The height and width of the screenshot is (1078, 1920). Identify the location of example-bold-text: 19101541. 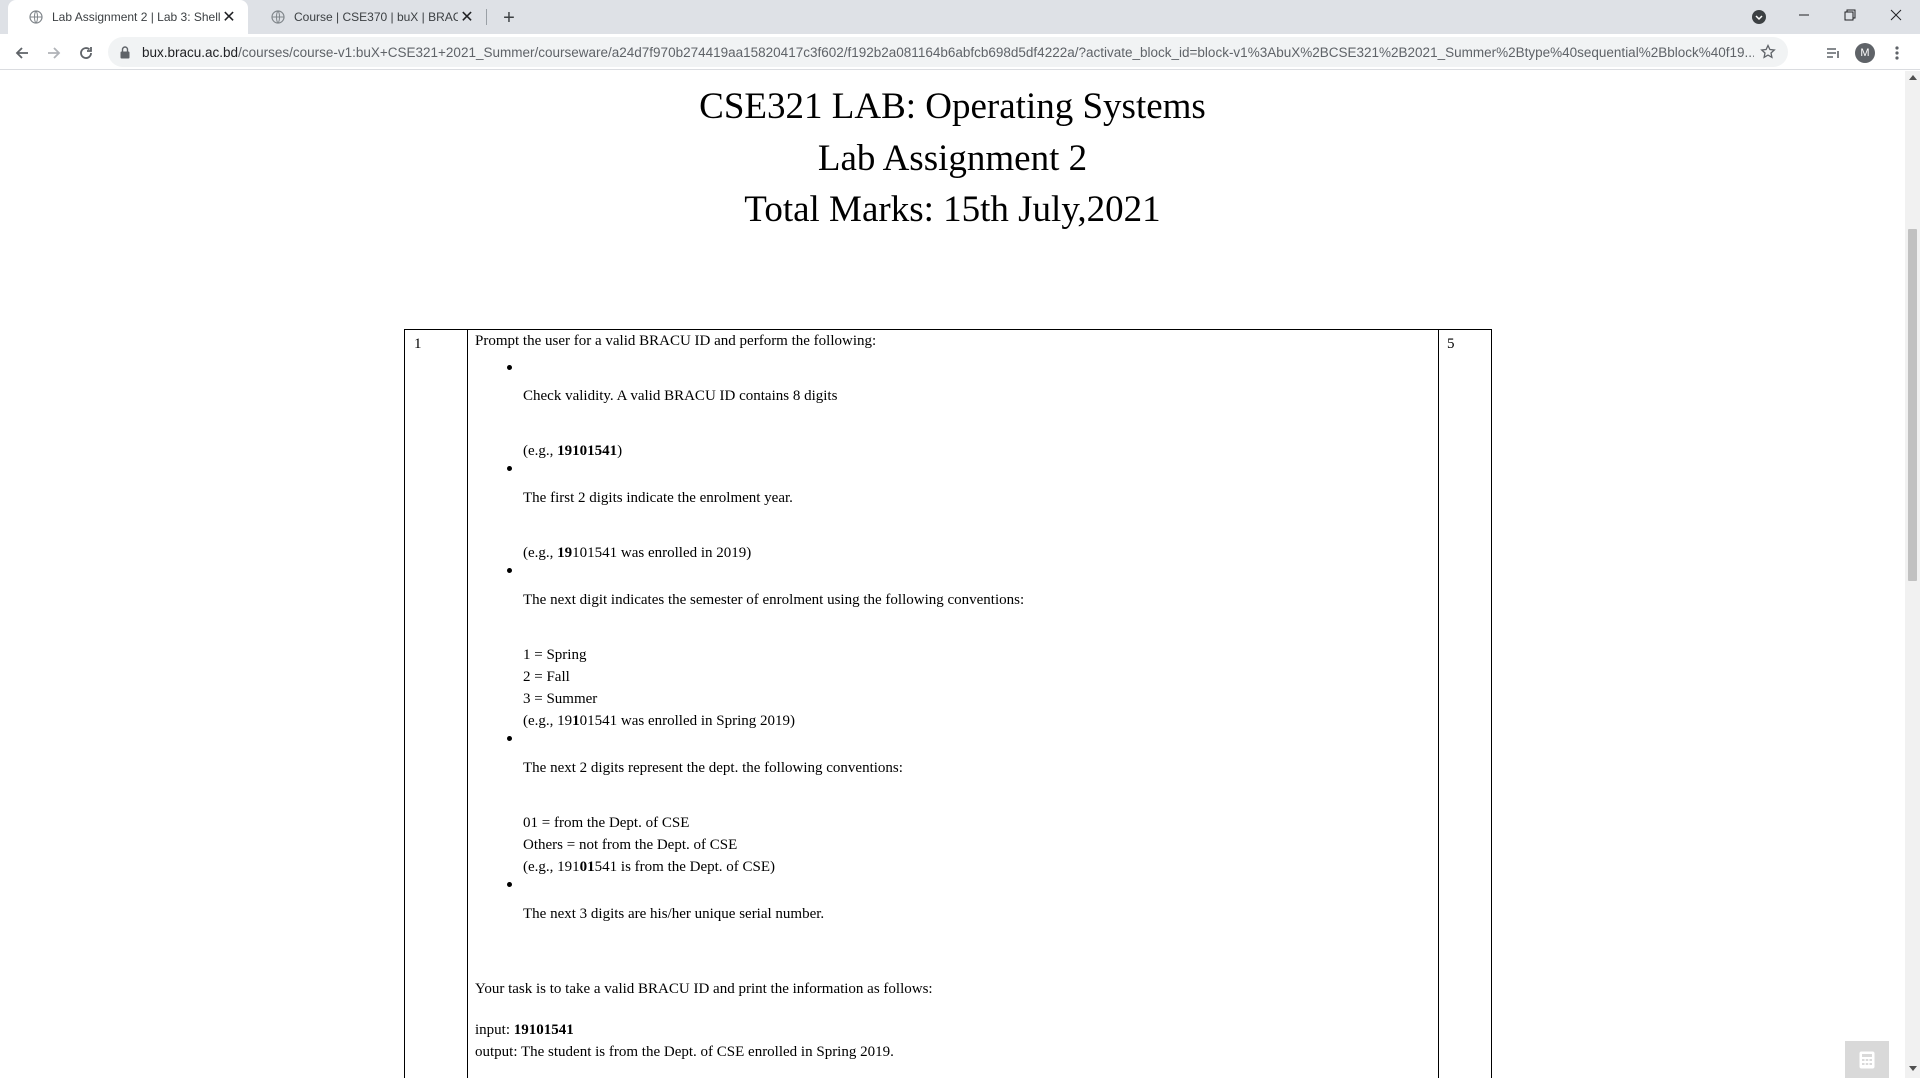
(587, 451).